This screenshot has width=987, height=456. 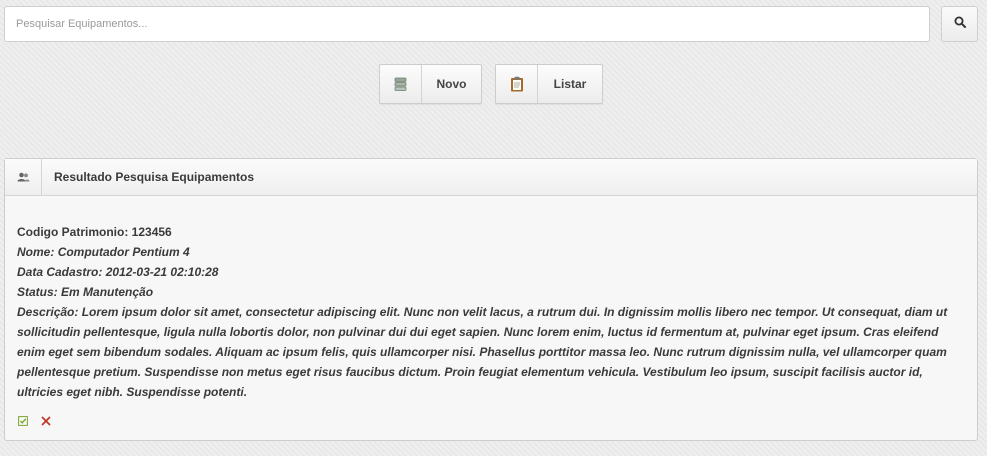 I want to click on users-icon, so click(x=23, y=177).